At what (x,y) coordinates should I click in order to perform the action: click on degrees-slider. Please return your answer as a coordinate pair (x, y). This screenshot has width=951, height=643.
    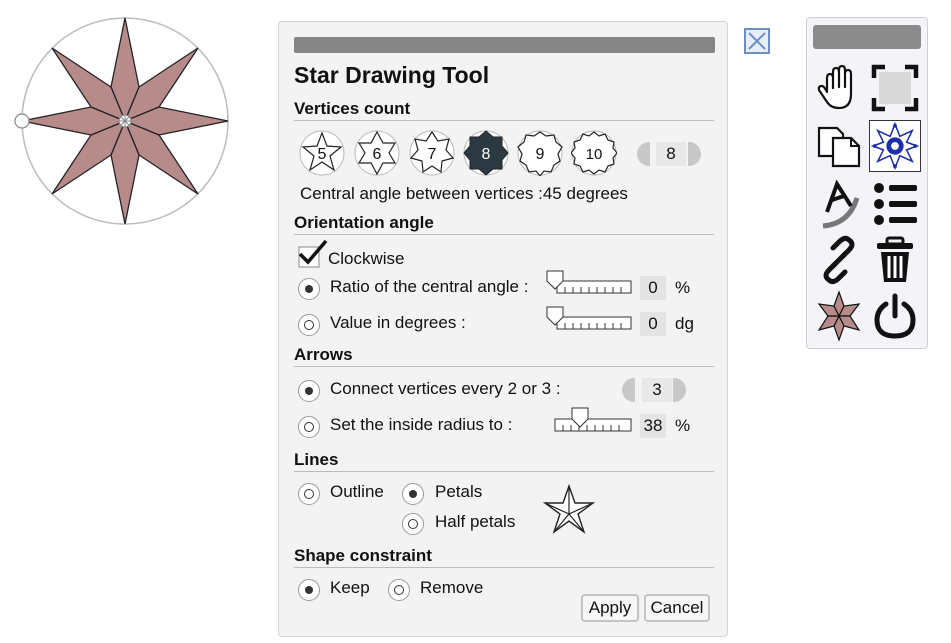
    Looking at the image, I should click on (590, 319).